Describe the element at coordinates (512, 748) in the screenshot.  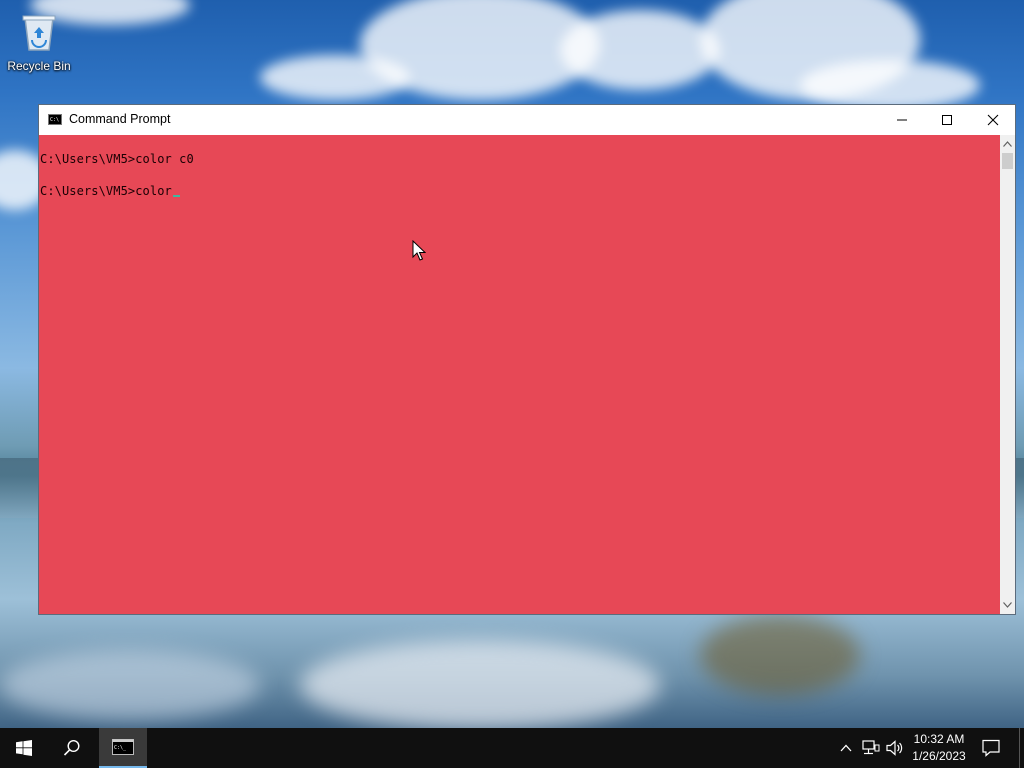
I see `taskbar: C:\_ 10:32 AM 1/26/2023` at that location.